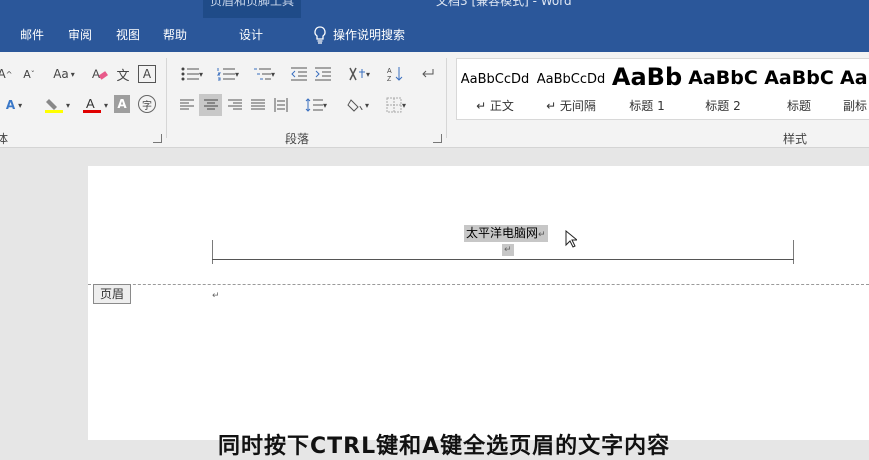 The height and width of the screenshot is (460, 869). What do you see at coordinates (123, 74) in the screenshot?
I see `phonetic-guide-icon: 文` at bounding box center [123, 74].